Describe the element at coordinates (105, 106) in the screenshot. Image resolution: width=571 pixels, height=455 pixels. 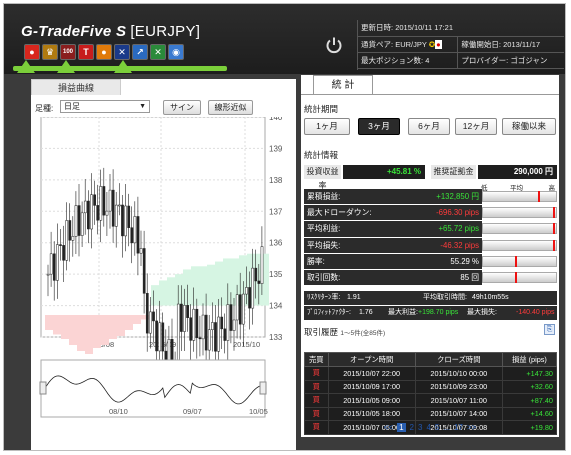
I see `timeframe-select: 日足 ▼` at that location.